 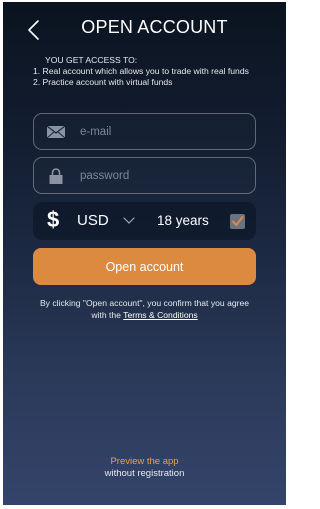 I want to click on email-input, so click(x=163, y=132).